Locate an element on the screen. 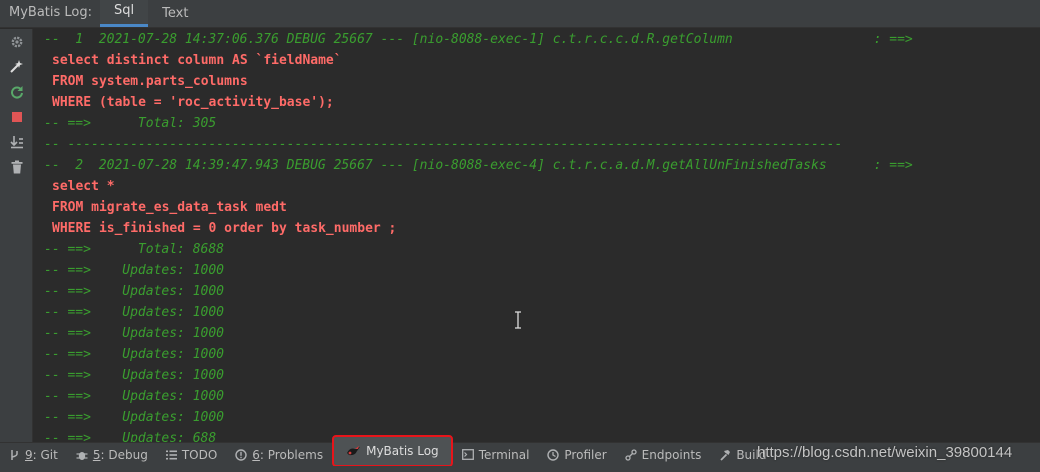 The width and height of the screenshot is (1040, 472). trash-icon is located at coordinates (16, 166).